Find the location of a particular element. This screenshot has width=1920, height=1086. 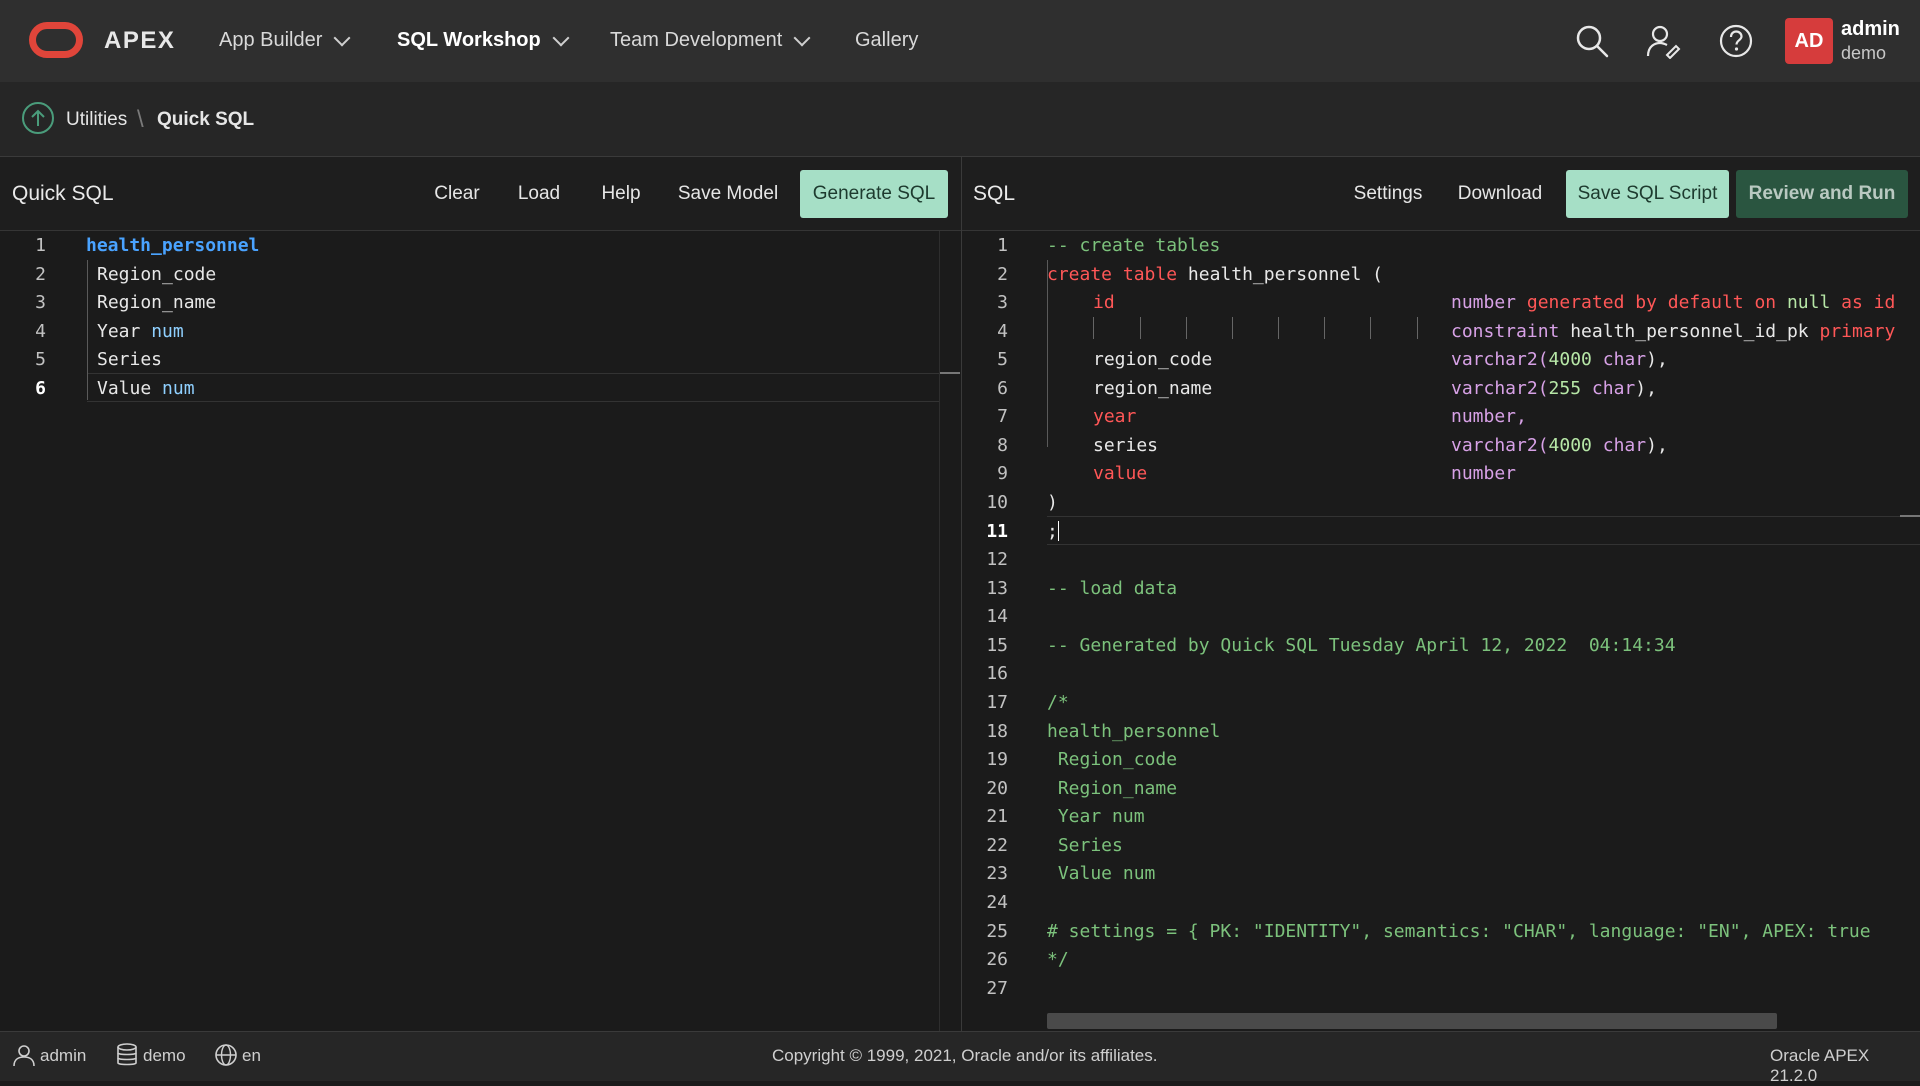

settings-button: Settings is located at coordinates (1388, 194).